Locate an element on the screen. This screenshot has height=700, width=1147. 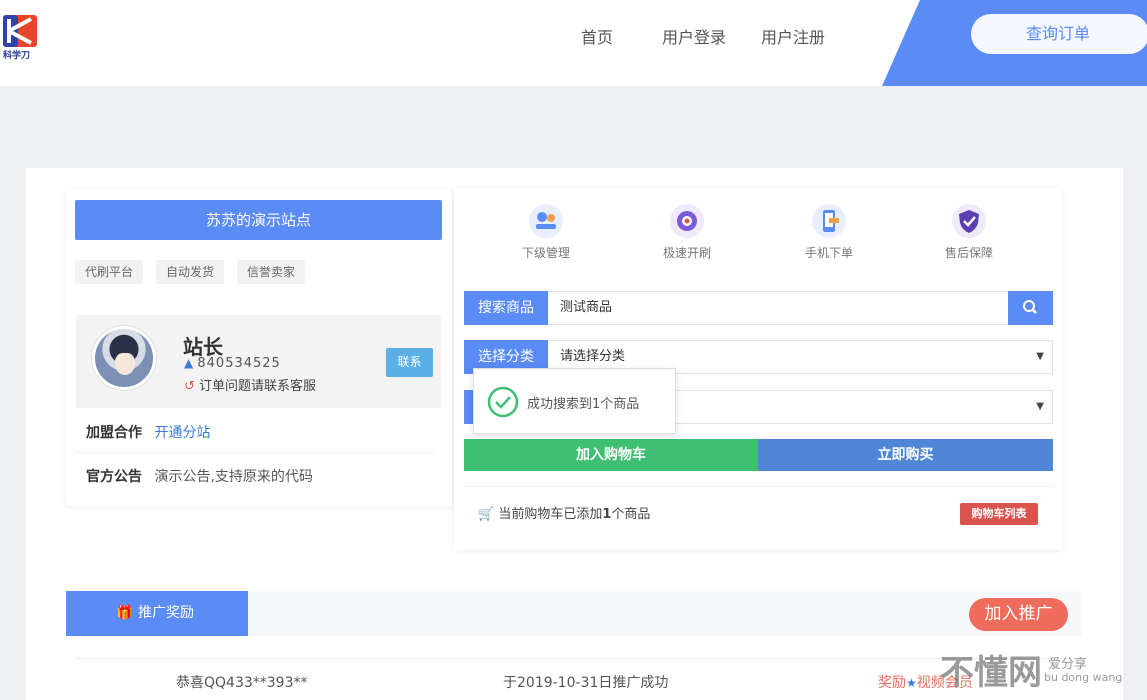
feature-shield: 售后保障 is located at coordinates (969, 232).